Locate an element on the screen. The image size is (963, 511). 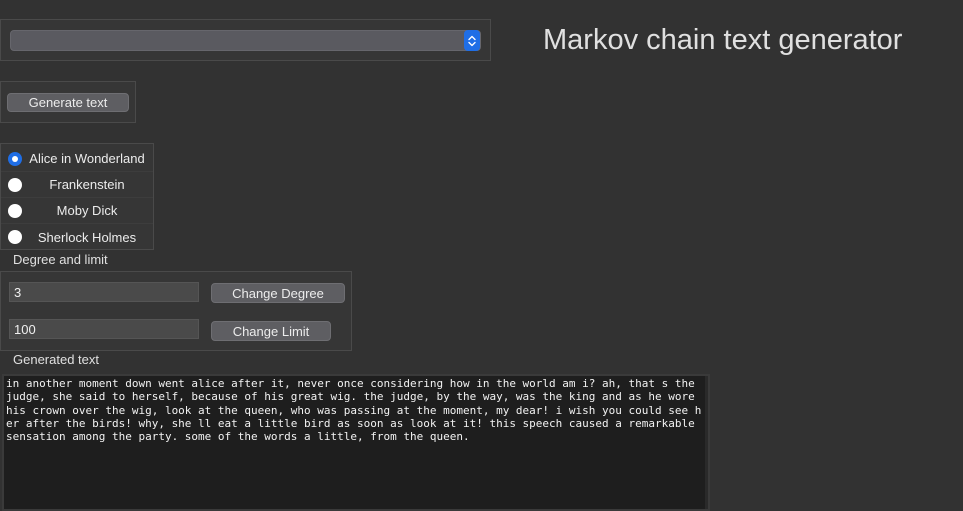
radio-option-sherlock: Sherlock Holmes is located at coordinates (77, 237).